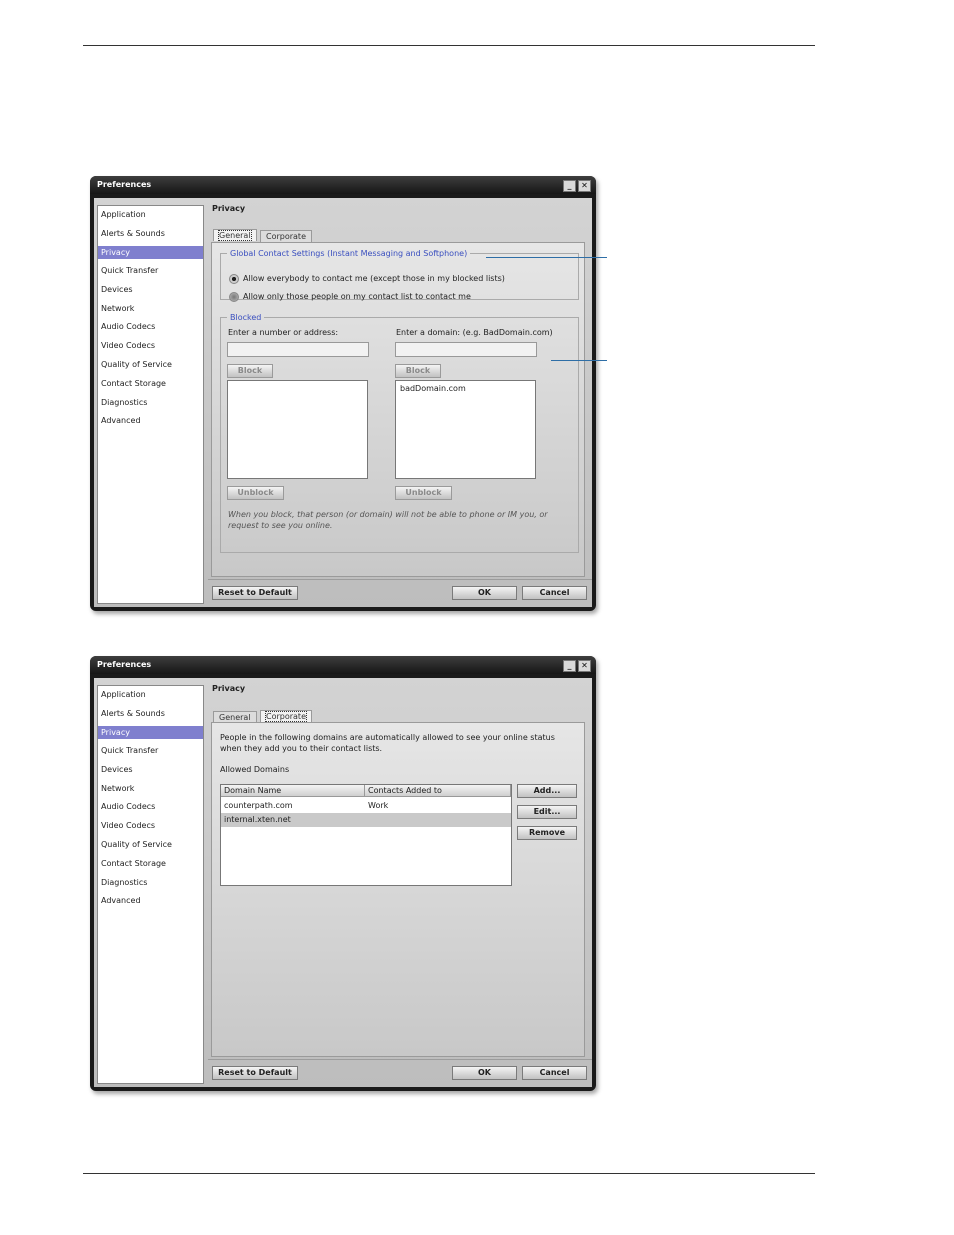 This screenshot has width=954, height=1235. Describe the element at coordinates (466, 349) in the screenshot. I see `domain-input` at that location.